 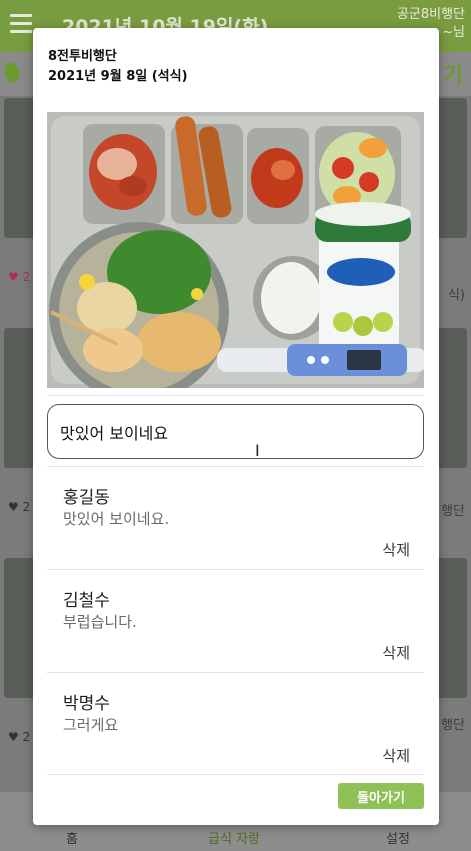 What do you see at coordinates (91, 725) in the screenshot?
I see `comment-text: 그러게요` at bounding box center [91, 725].